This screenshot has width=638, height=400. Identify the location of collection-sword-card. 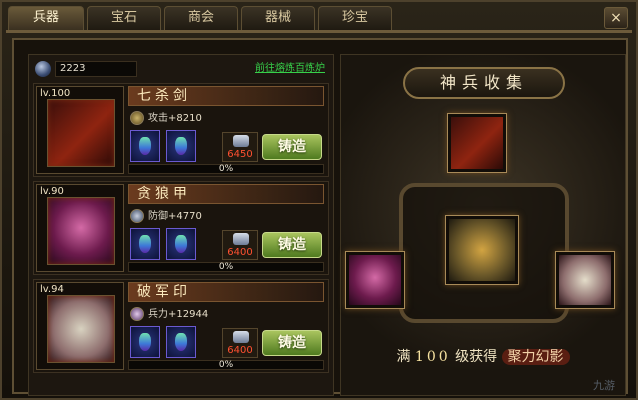
(477, 143).